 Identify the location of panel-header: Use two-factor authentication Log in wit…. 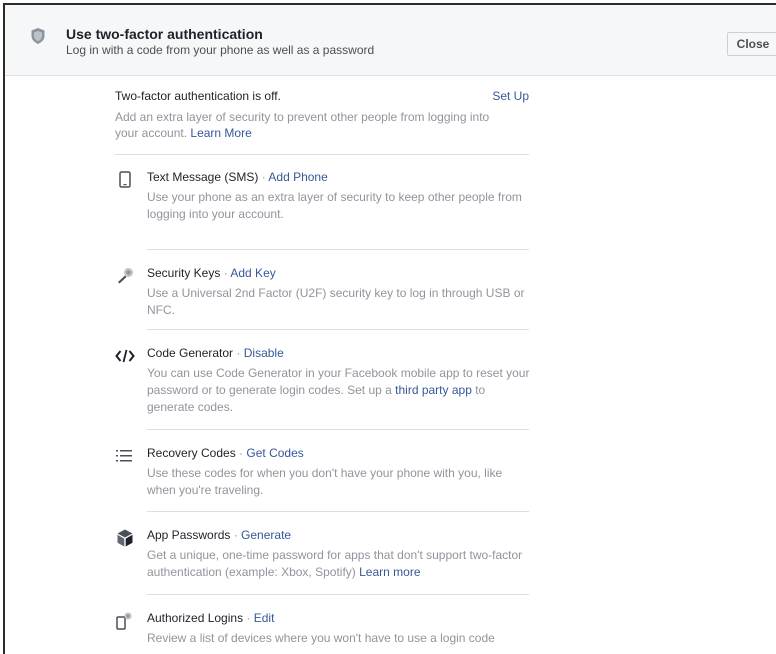
(390, 40).